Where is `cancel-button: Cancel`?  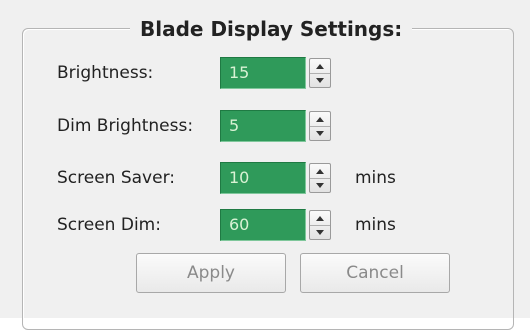 cancel-button: Cancel is located at coordinates (375, 273).